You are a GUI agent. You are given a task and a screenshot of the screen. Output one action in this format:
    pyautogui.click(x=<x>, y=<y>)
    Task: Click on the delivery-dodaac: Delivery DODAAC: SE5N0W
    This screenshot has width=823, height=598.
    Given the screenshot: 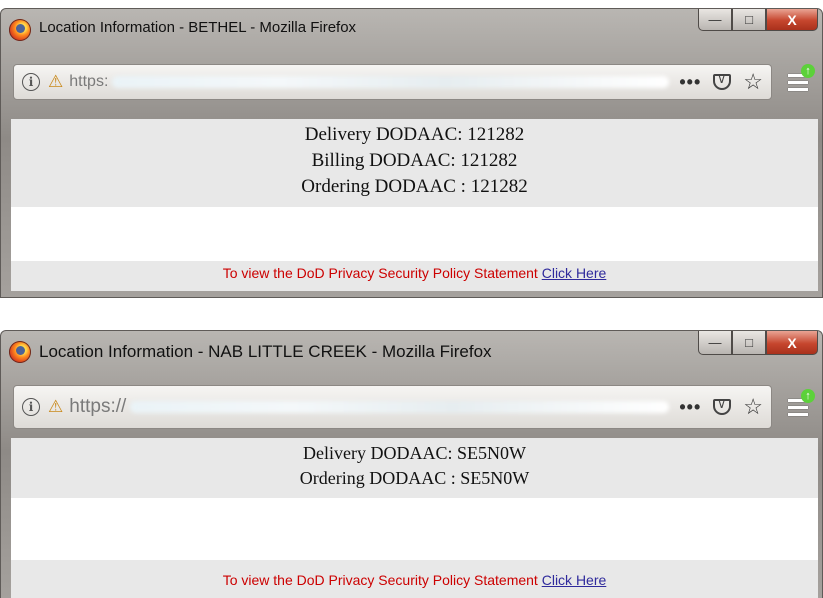 What is the action you would take?
    pyautogui.click(x=414, y=453)
    